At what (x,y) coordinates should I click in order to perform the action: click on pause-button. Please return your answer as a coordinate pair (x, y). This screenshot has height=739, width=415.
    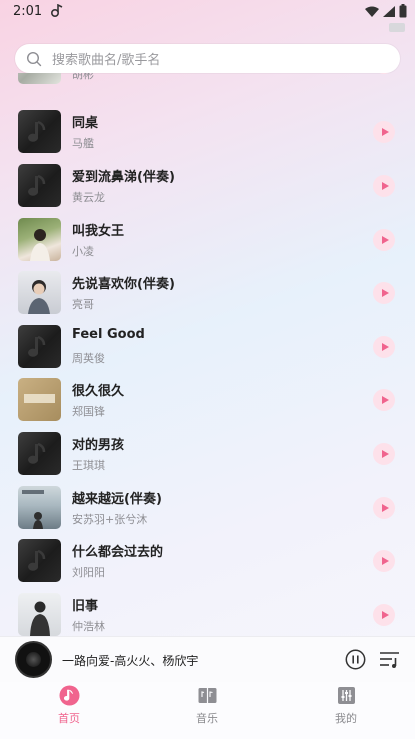
    Looking at the image, I should click on (355, 659).